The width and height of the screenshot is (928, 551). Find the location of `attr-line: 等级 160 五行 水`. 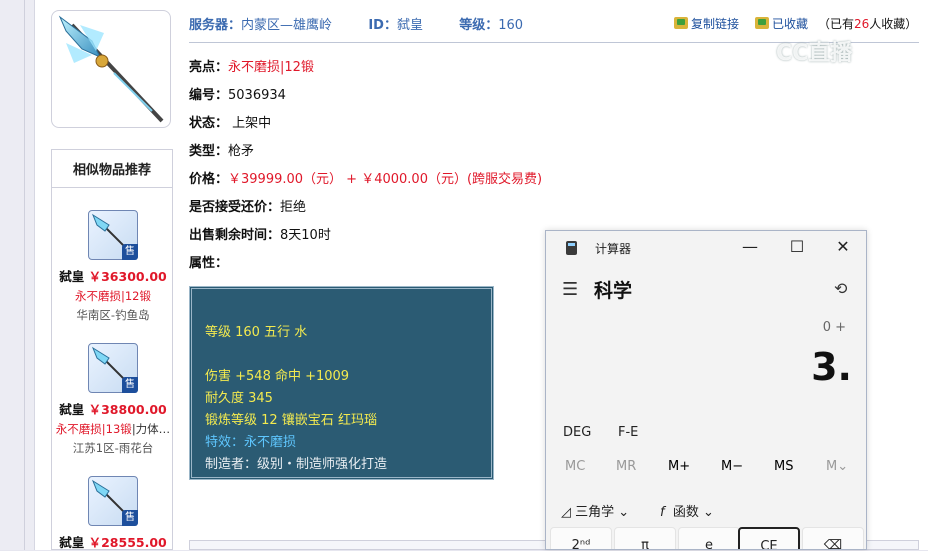

attr-line: 等级 160 五行 水 is located at coordinates (256, 332).